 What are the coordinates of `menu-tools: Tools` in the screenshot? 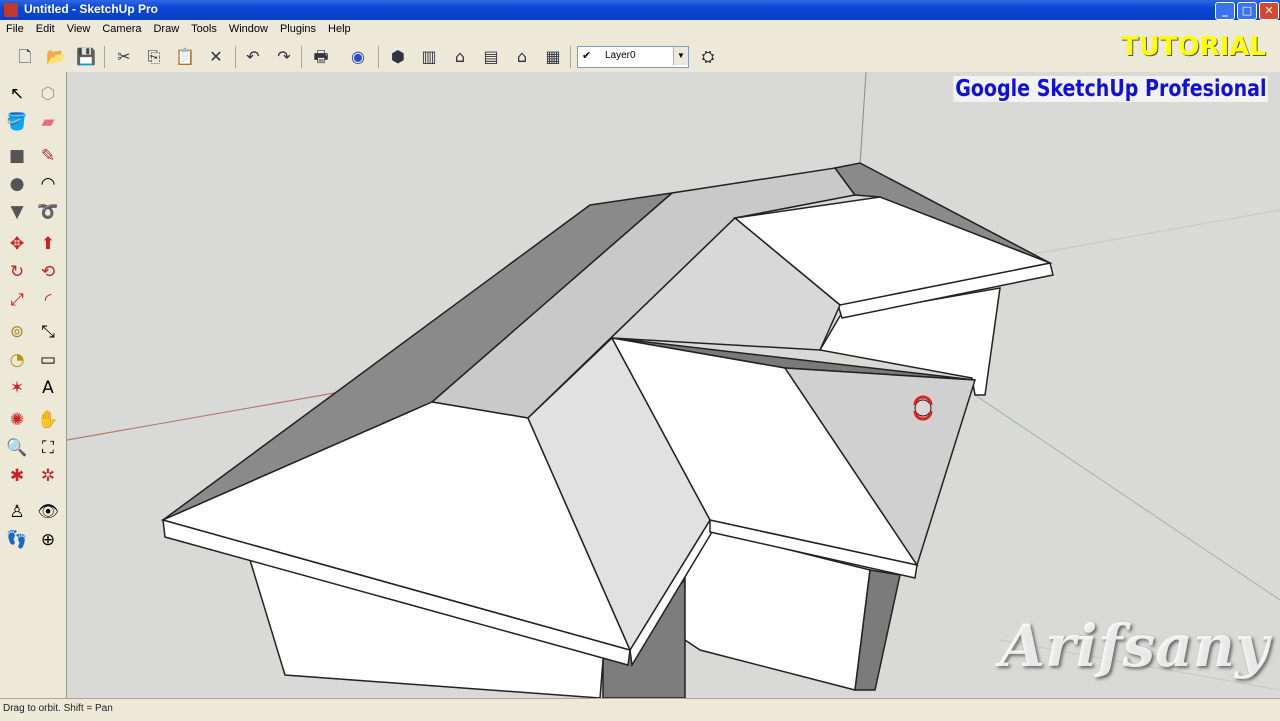 It's located at (204, 27).